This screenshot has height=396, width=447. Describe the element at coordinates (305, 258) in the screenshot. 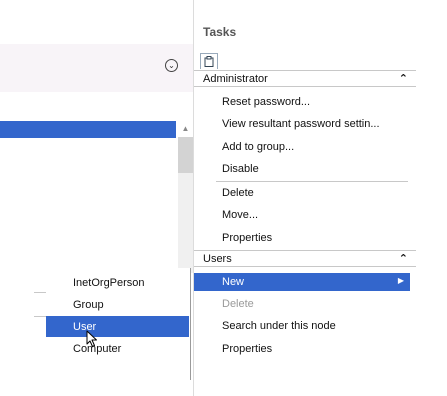

I see `section-header-users: Users ⌃` at that location.